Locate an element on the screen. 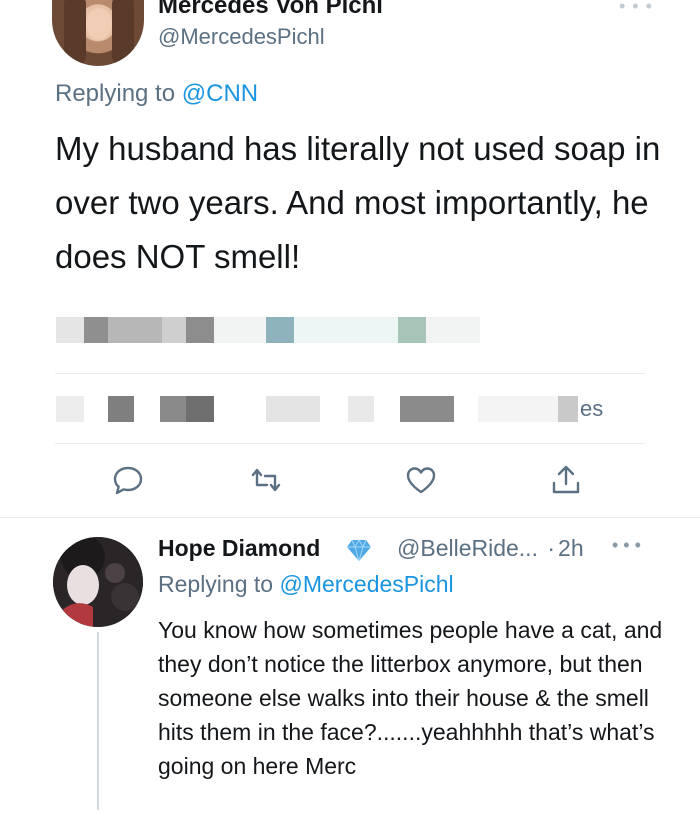 The image size is (700, 820). stats-fragment: es is located at coordinates (592, 408).